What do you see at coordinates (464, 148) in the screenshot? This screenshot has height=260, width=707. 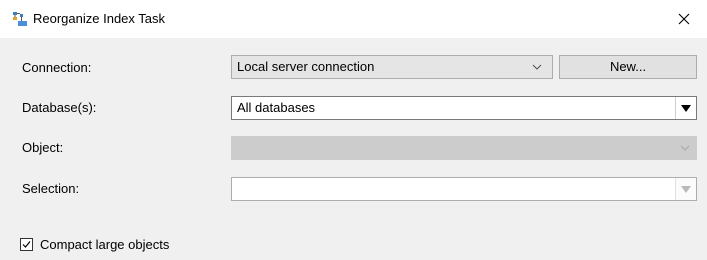 I see `object-dropdown` at bounding box center [464, 148].